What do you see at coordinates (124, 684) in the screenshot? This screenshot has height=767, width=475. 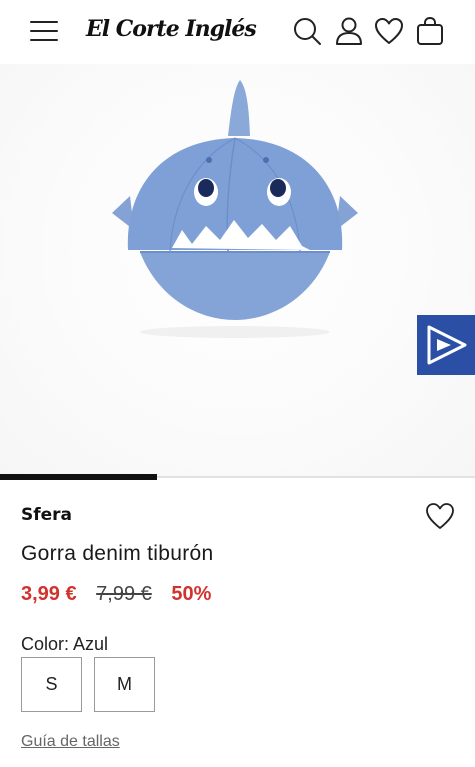 I see `size-option-m: M` at bounding box center [124, 684].